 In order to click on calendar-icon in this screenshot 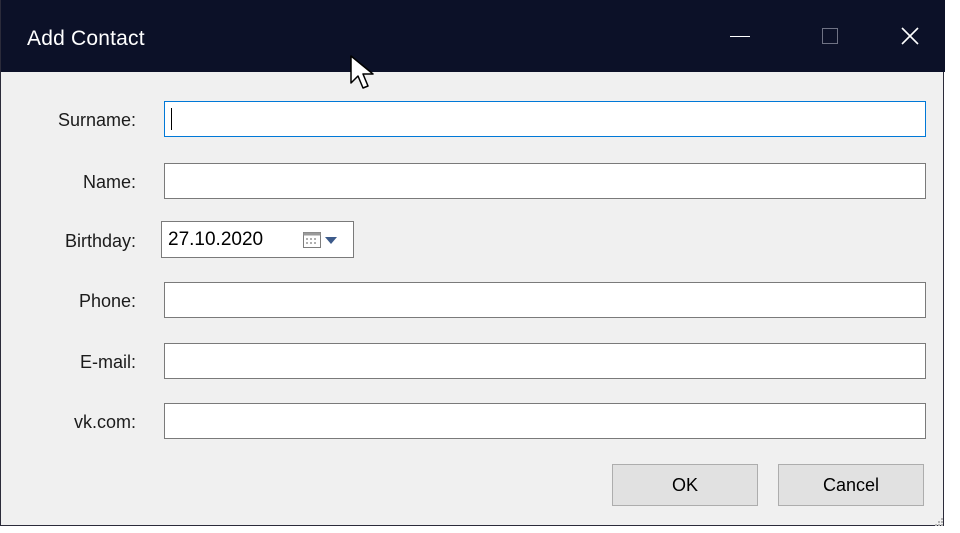, I will do `click(312, 240)`.